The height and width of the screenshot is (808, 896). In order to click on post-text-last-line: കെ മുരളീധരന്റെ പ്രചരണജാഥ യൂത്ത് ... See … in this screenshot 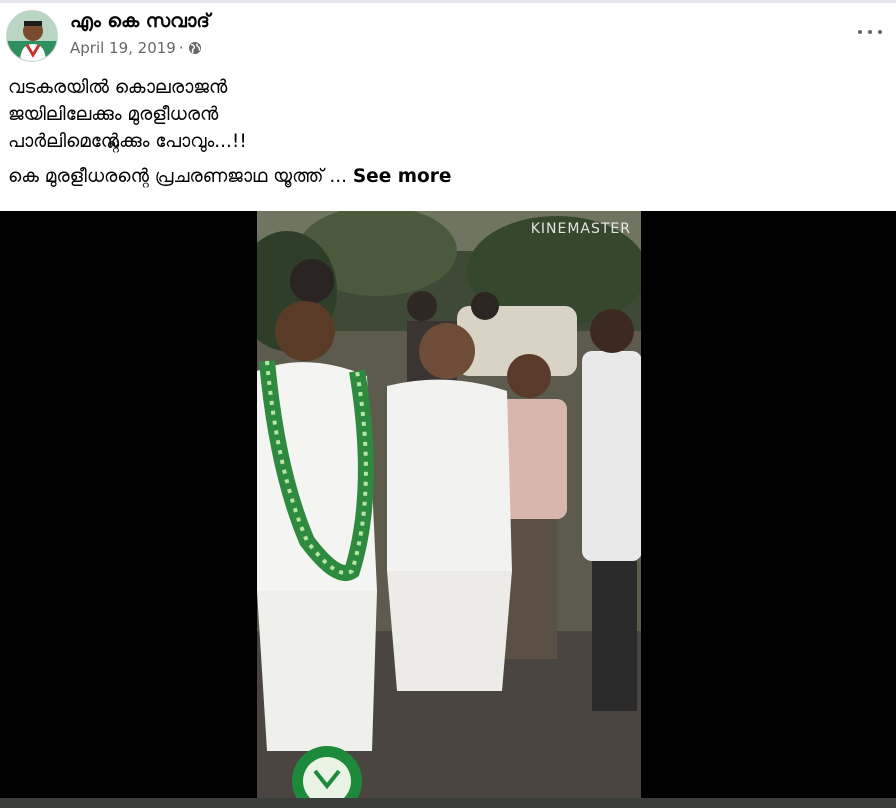, I will do `click(443, 176)`.